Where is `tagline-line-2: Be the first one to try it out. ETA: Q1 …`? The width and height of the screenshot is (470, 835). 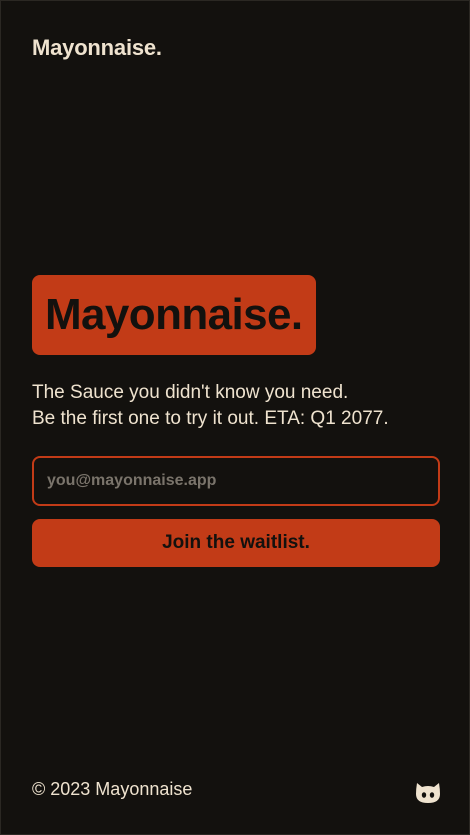
tagline-line-2: Be the first one to try it out. ETA: Q1 … is located at coordinates (210, 418).